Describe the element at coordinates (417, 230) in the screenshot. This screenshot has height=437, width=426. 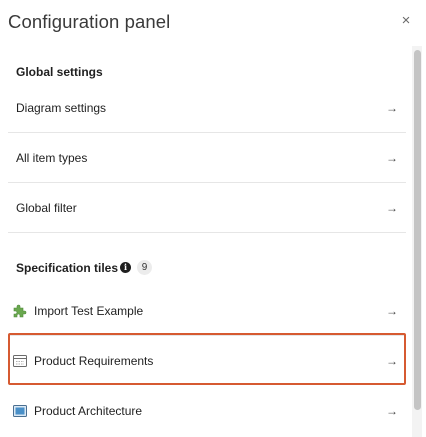
I see `scrollbar-thumb` at that location.